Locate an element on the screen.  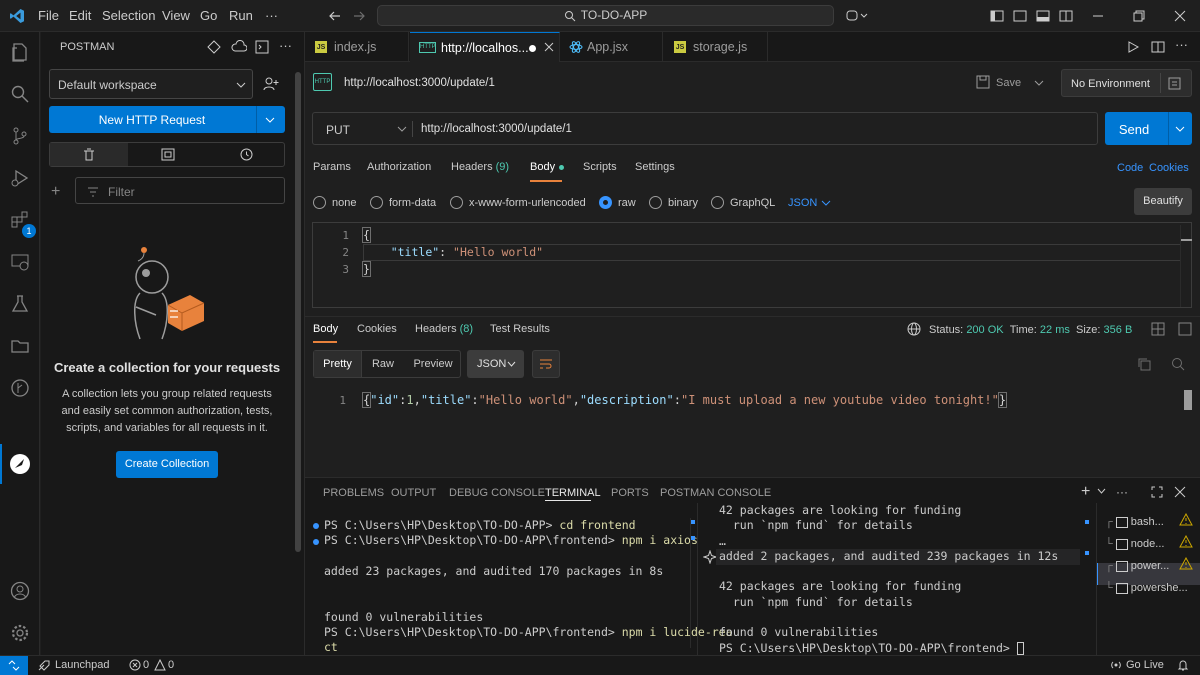
toggle-secondary-sidebar-icon is located at coordinates (1020, 16).